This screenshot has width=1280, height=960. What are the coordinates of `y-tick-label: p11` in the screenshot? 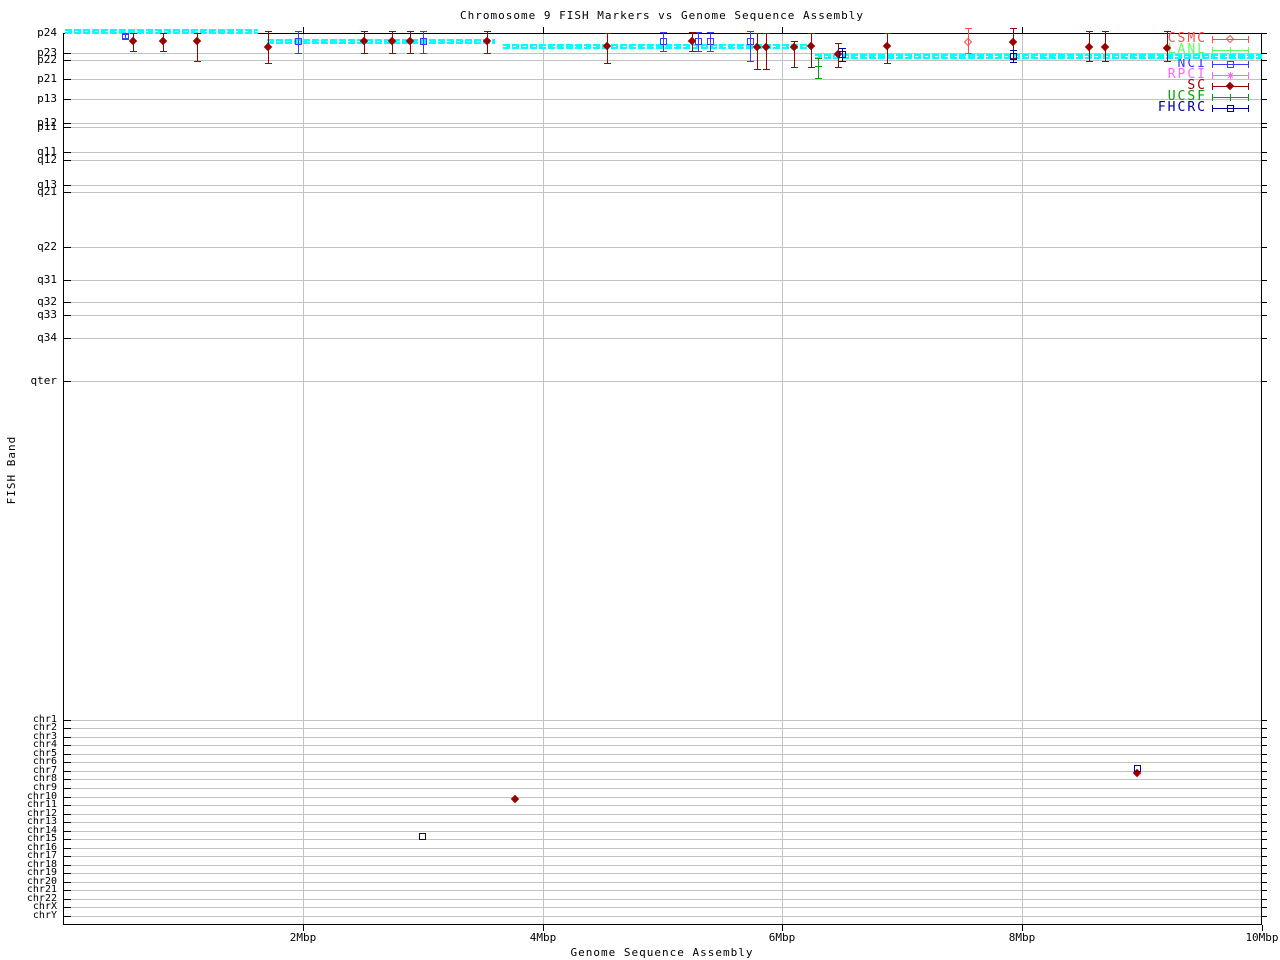 It's located at (47, 126).